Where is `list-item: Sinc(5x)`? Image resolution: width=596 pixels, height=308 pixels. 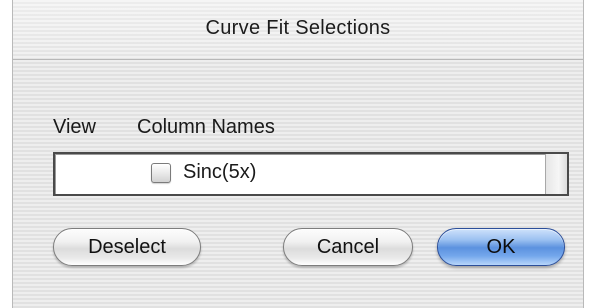
list-item: Sinc(5x) is located at coordinates (300, 174).